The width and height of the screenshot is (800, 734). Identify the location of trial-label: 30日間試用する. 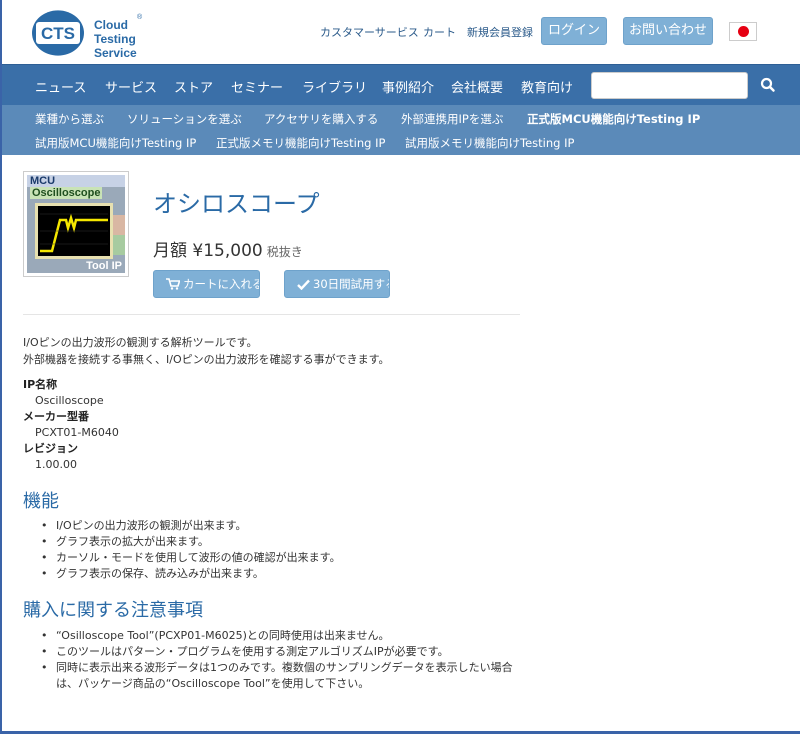
(351, 284).